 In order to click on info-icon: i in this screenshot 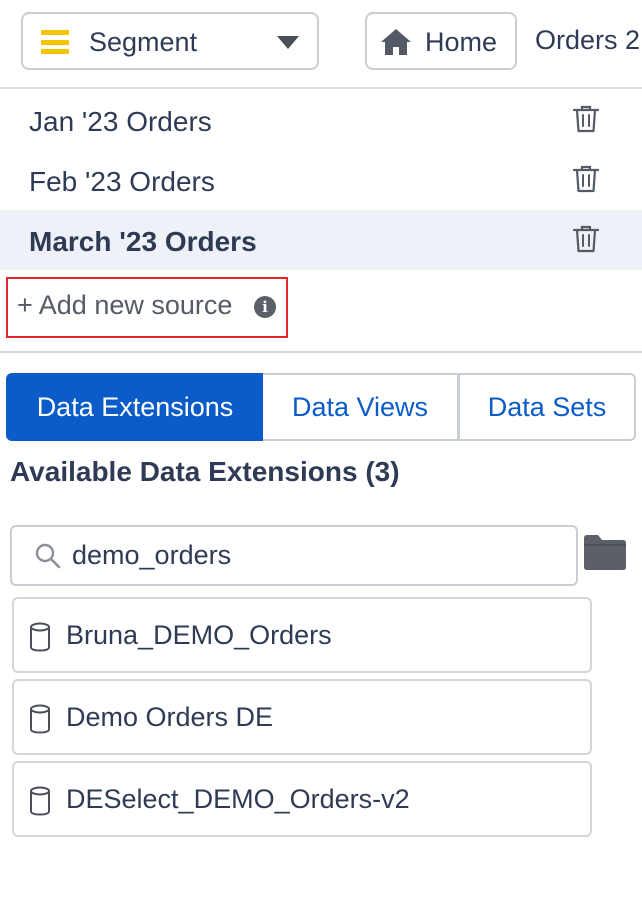, I will do `click(265, 307)`.